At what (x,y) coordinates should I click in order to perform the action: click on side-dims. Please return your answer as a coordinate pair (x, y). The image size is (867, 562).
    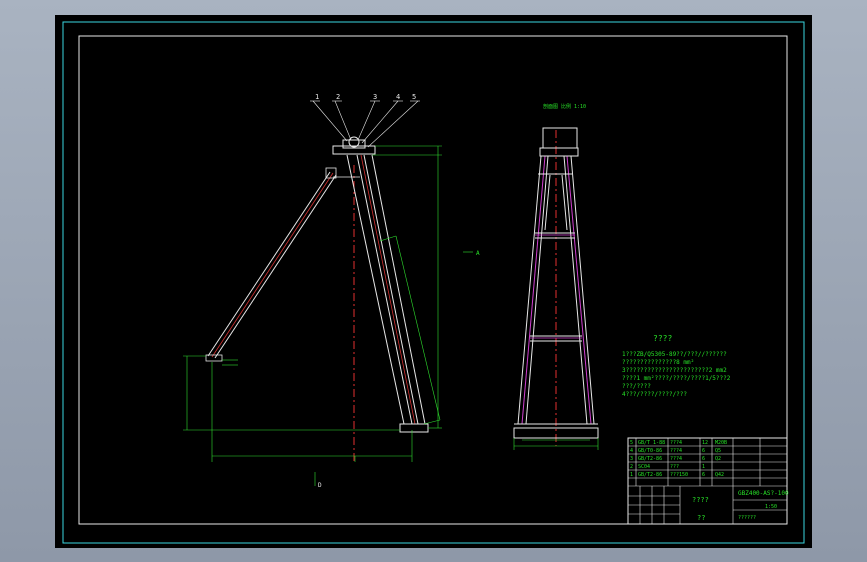
    Looking at the image, I should click on (556, 444).